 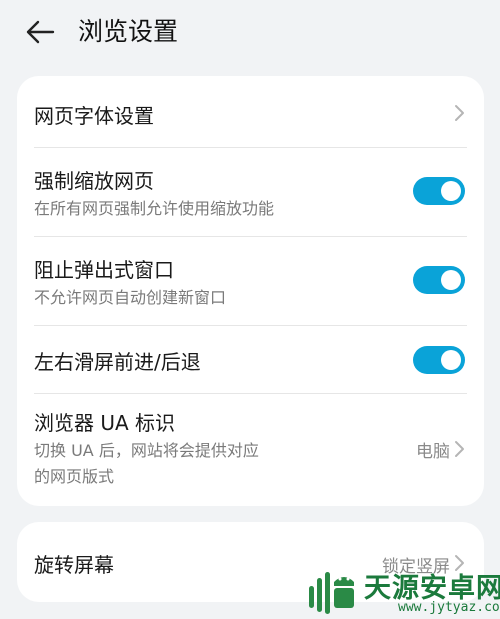 What do you see at coordinates (403, 592) in the screenshot?
I see `watermark: 天源安卓网 www.jytyaz.com` at bounding box center [403, 592].